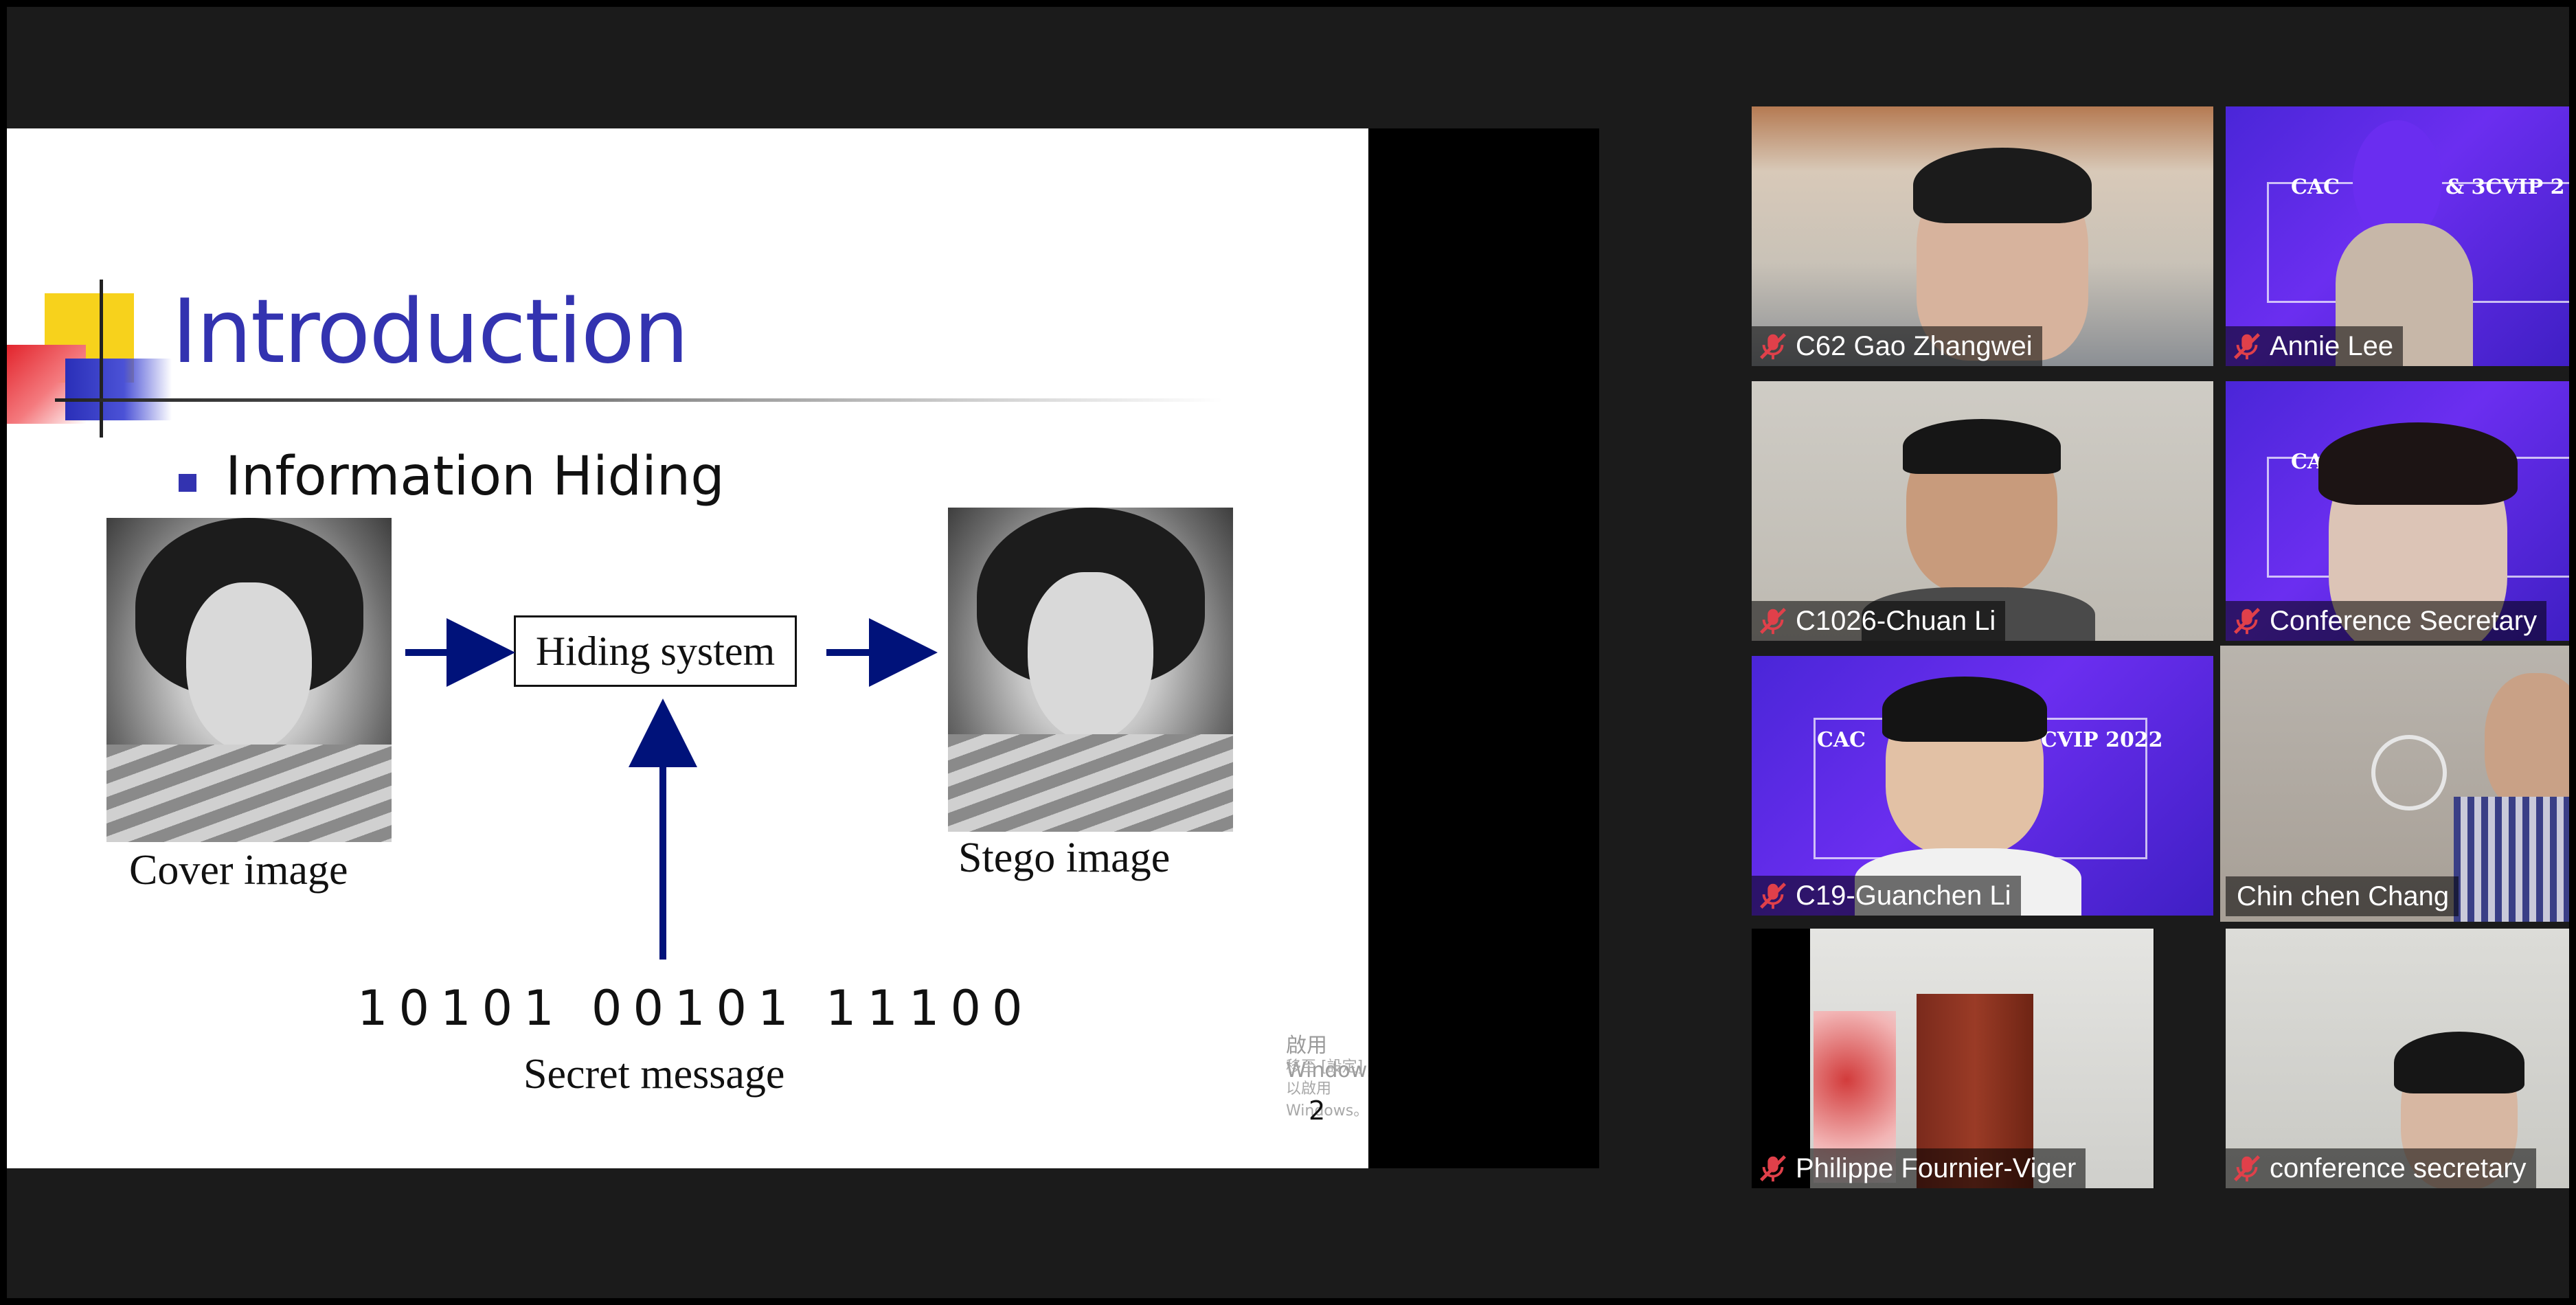  Describe the element at coordinates (695, 1008) in the screenshot. I see `secret-bits: 10101 00101 11100` at that location.